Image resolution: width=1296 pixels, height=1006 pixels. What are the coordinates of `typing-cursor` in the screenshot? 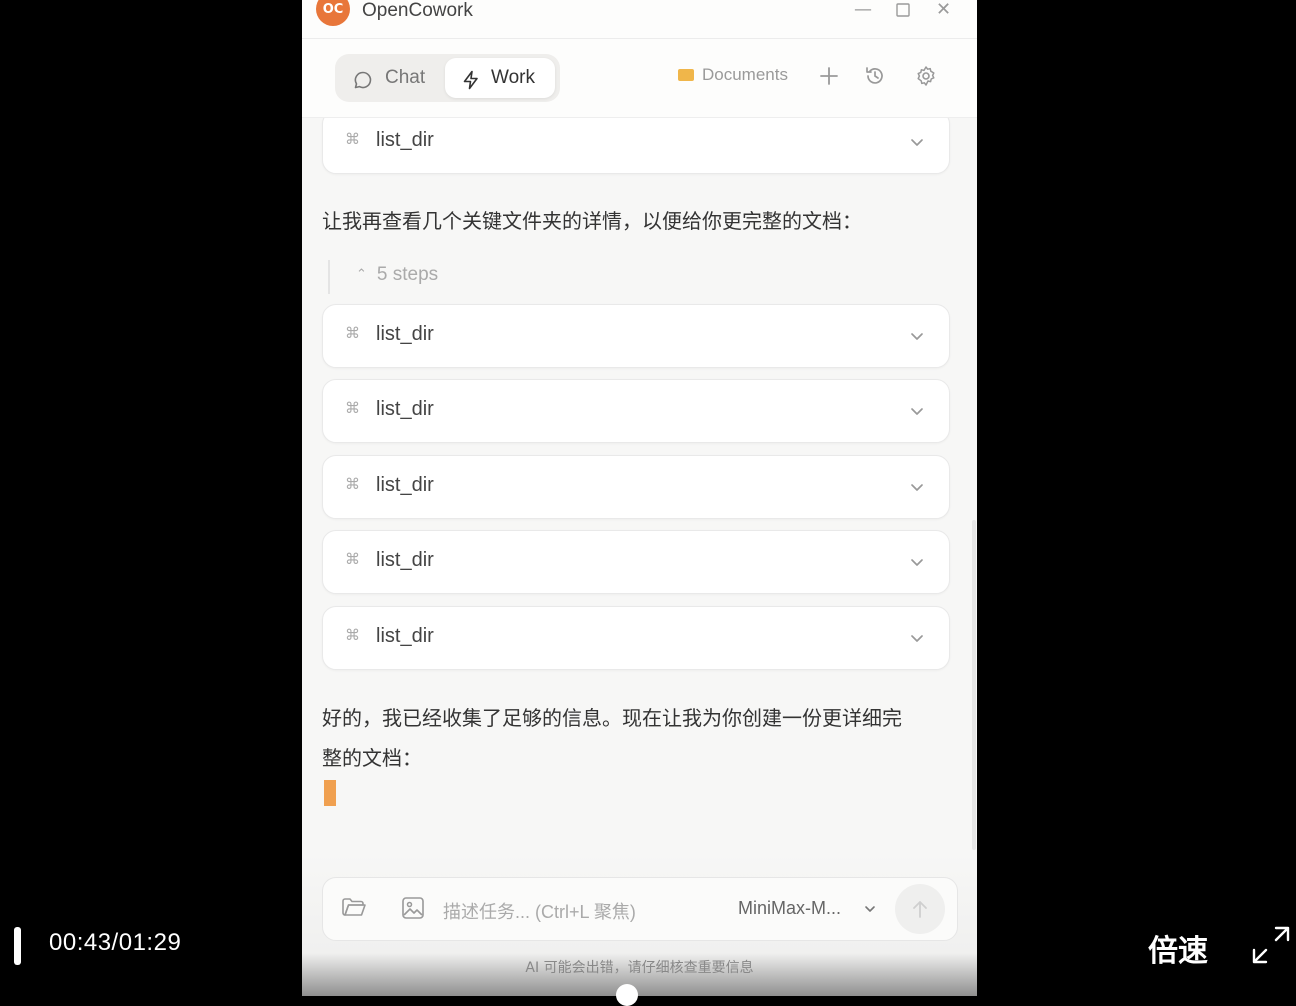 It's located at (330, 793).